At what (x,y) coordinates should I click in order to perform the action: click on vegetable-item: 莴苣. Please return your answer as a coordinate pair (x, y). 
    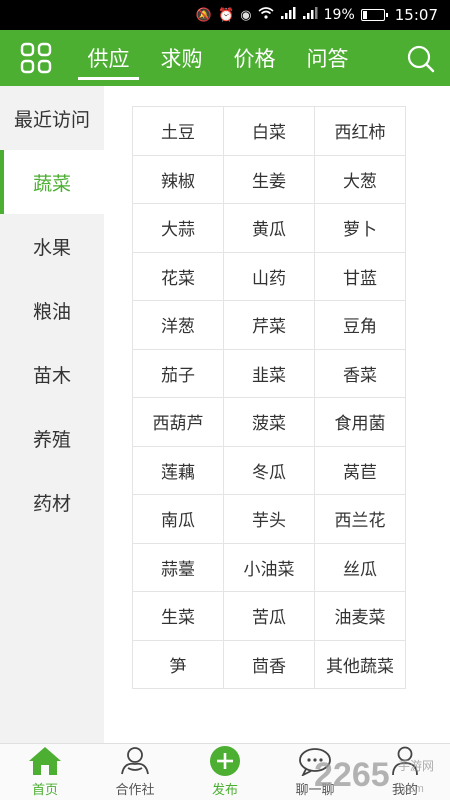
    Looking at the image, I should click on (360, 470).